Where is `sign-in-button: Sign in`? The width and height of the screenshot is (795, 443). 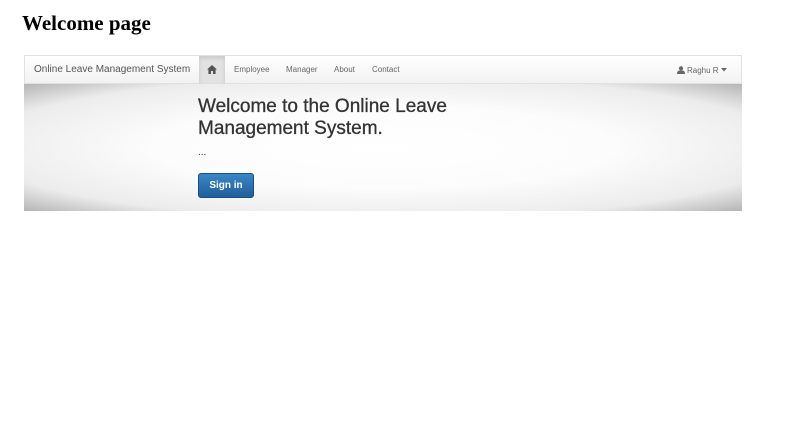
sign-in-button: Sign in is located at coordinates (226, 185).